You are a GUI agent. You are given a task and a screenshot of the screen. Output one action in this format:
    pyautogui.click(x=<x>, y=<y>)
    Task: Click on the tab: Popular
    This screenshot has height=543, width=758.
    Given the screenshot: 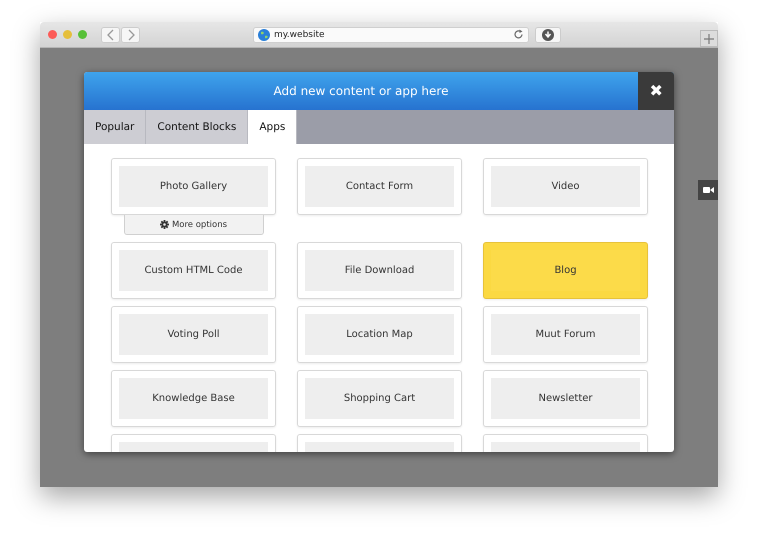 What is the action you would take?
    pyautogui.click(x=115, y=127)
    